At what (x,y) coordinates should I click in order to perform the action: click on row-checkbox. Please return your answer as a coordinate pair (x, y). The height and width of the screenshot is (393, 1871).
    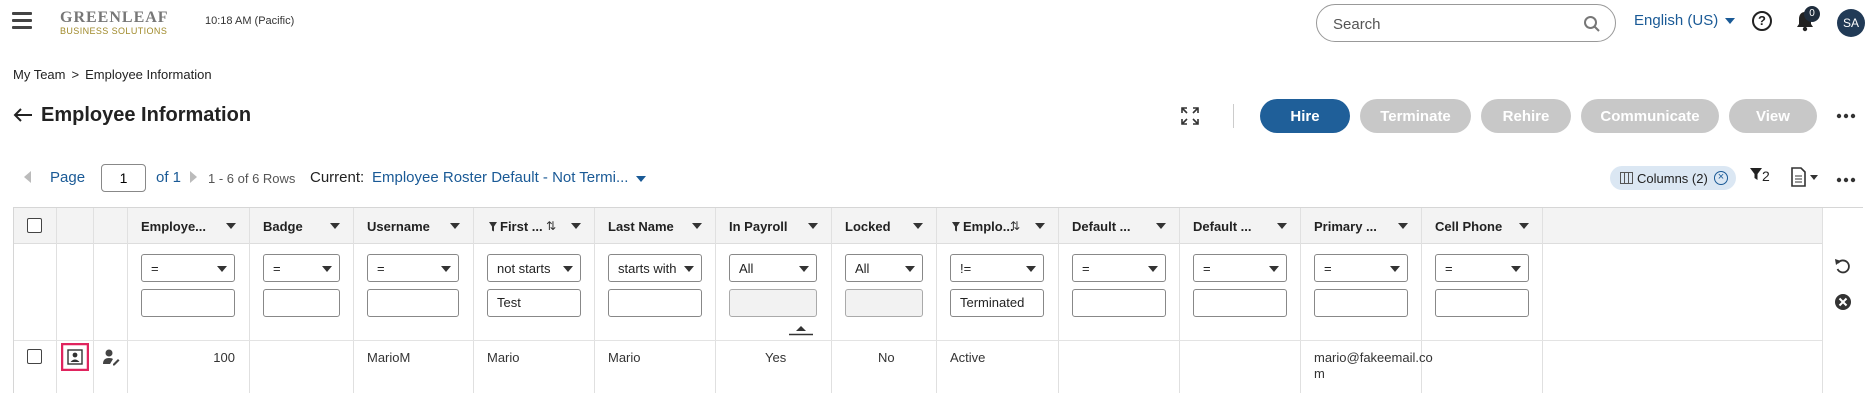
    Looking at the image, I should click on (34, 356).